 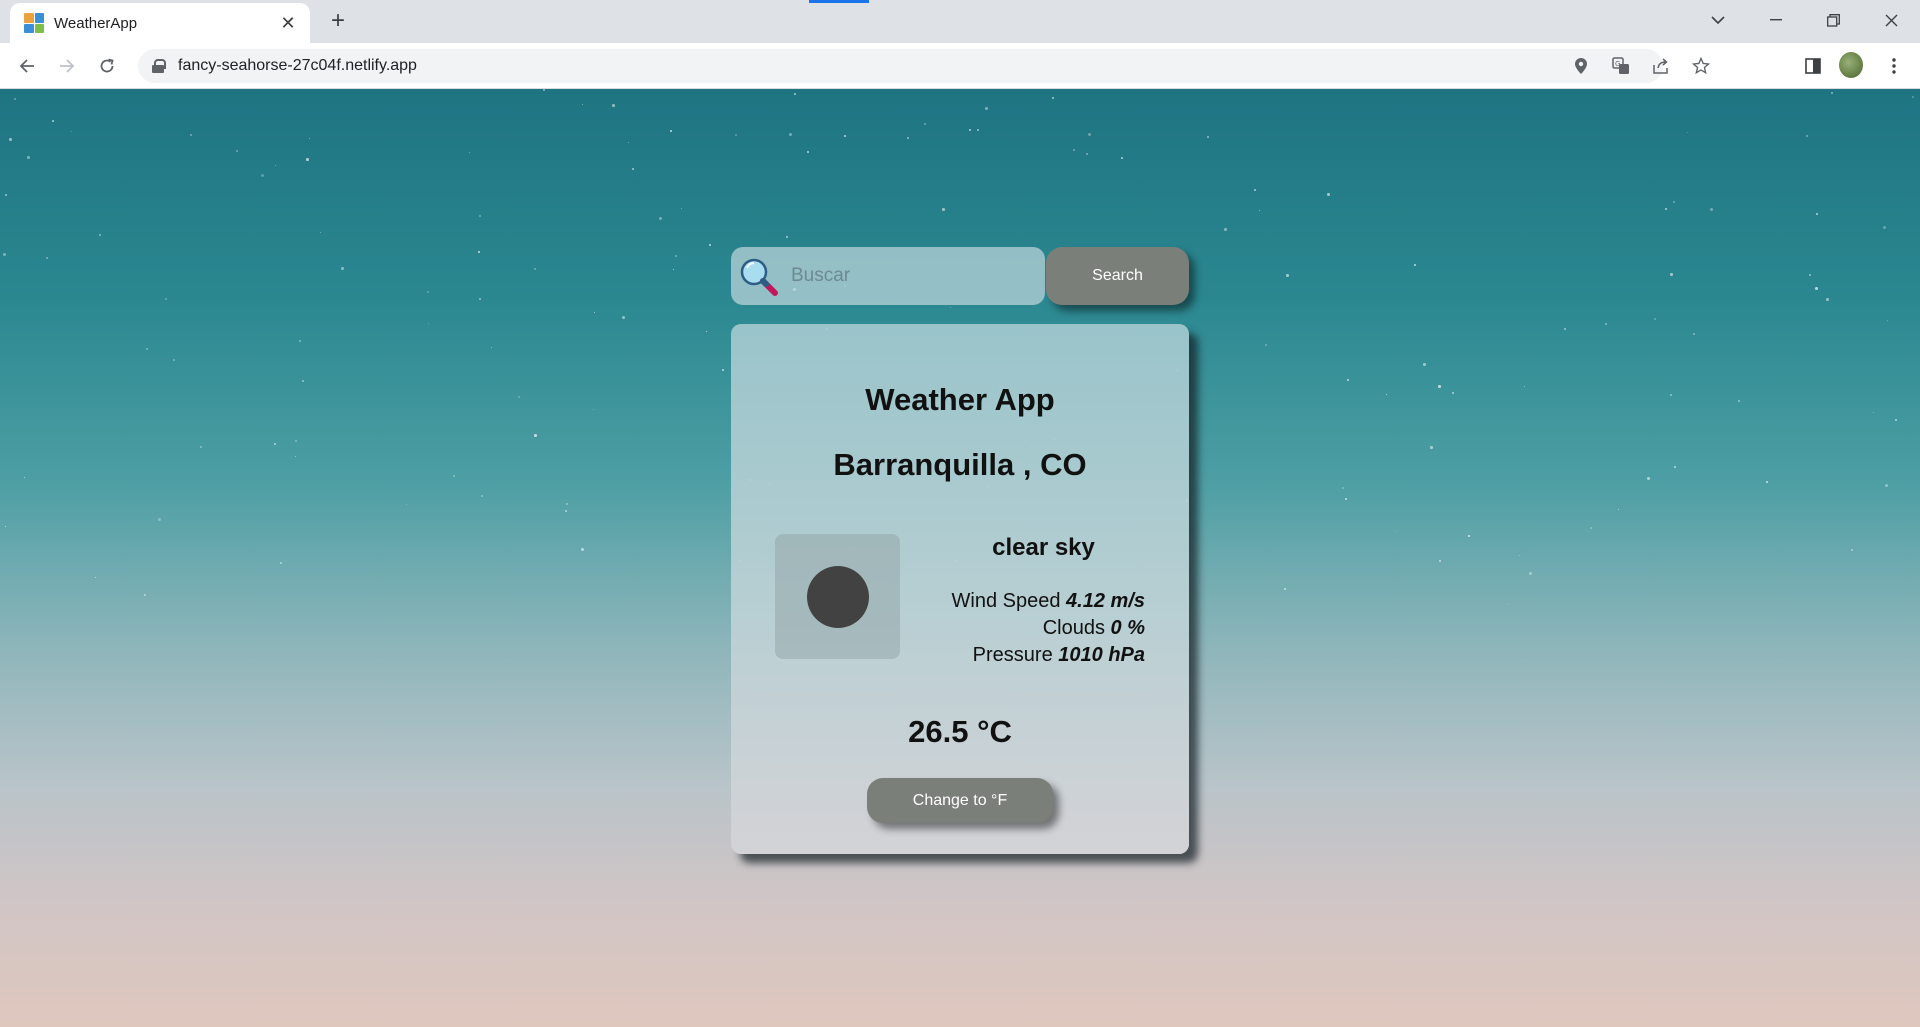 What do you see at coordinates (34, 23) in the screenshot?
I see `weatherapp-favicon-icon` at bounding box center [34, 23].